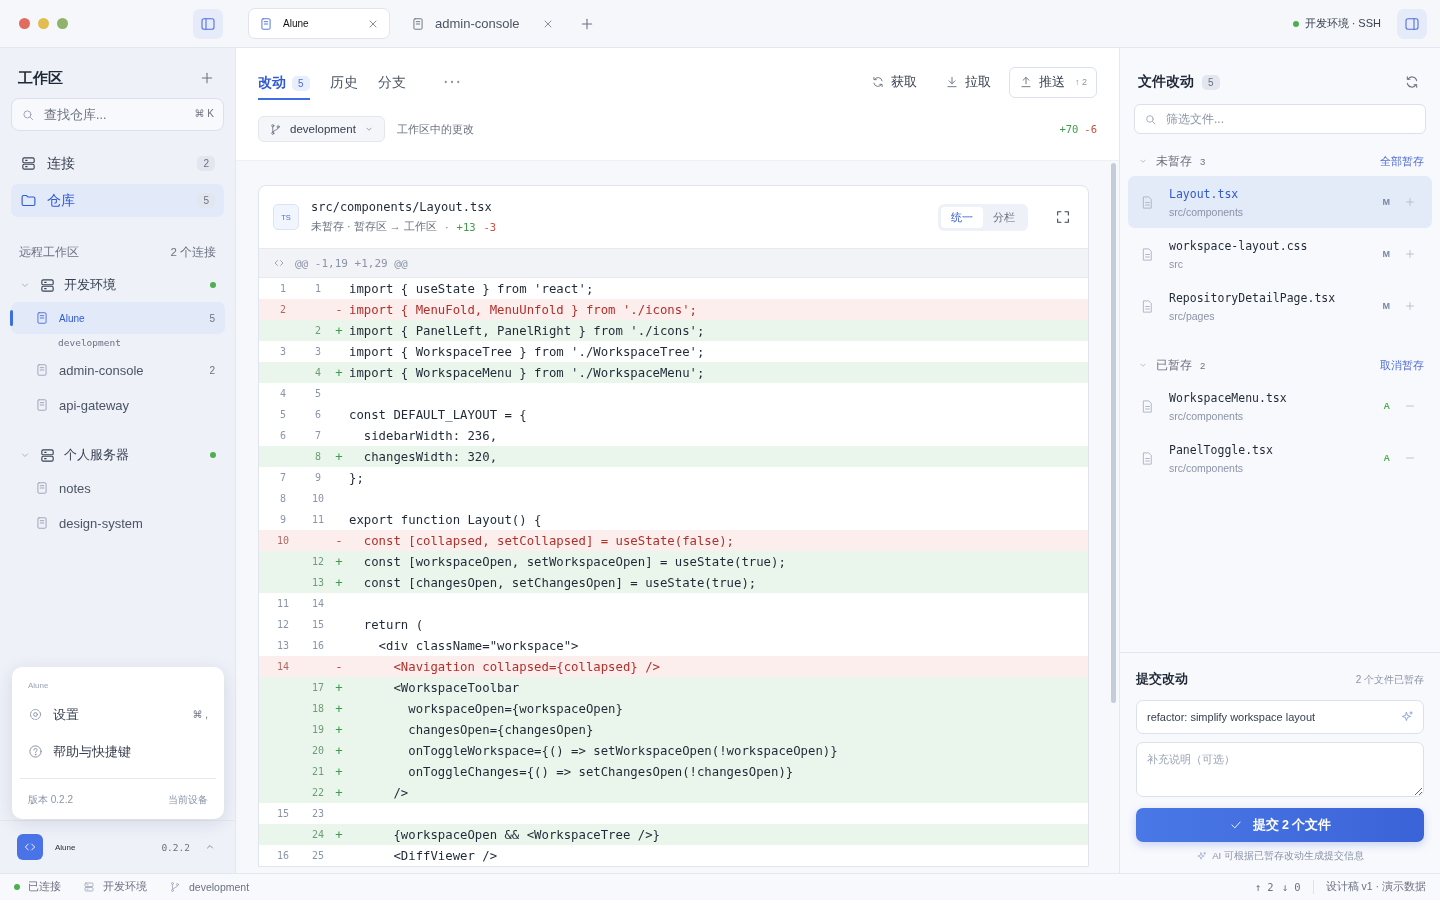 Image resolution: width=1440 pixels, height=900 pixels. What do you see at coordinates (118, 405) in the screenshot?
I see `repository-item: api-gateway` at bounding box center [118, 405].